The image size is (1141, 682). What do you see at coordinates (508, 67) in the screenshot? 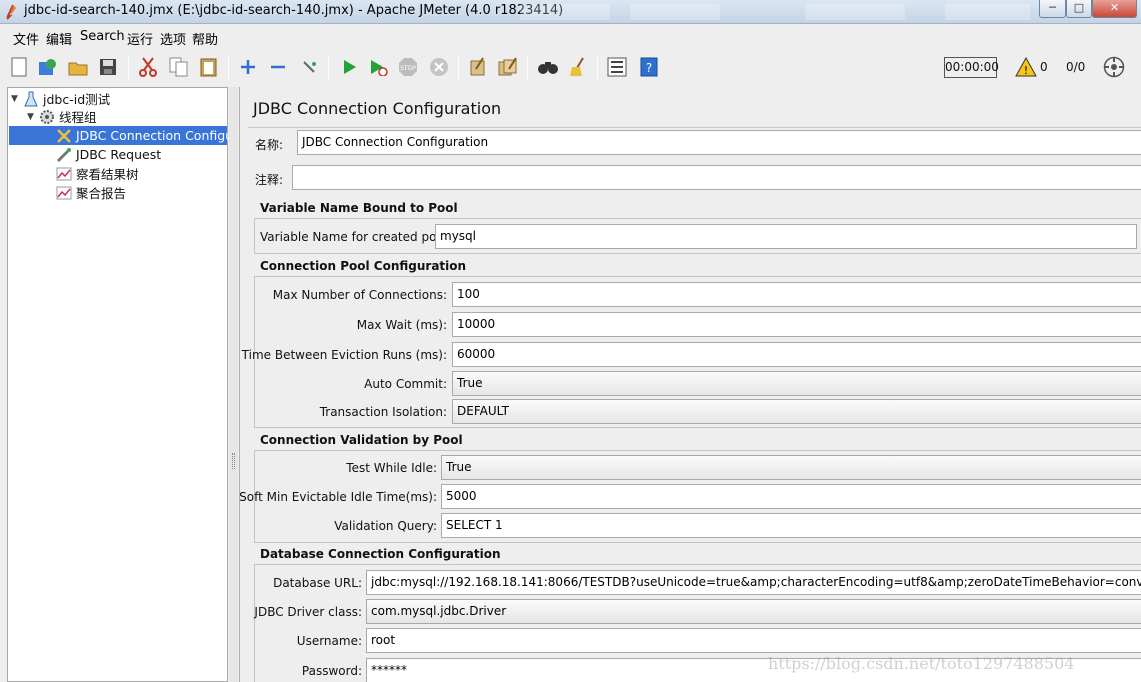
I see `clear-all-icon` at bounding box center [508, 67].